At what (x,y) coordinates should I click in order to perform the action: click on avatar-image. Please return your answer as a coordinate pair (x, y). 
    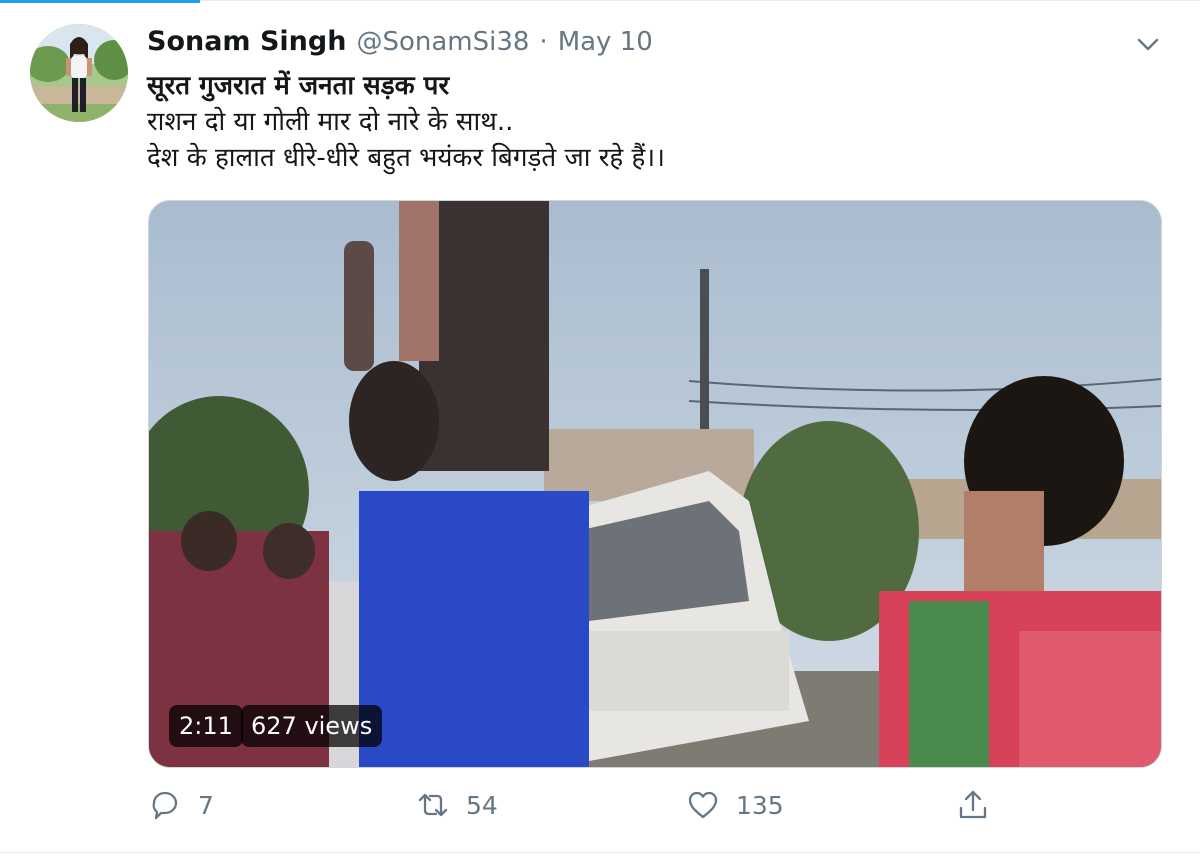
    Looking at the image, I should click on (79, 73).